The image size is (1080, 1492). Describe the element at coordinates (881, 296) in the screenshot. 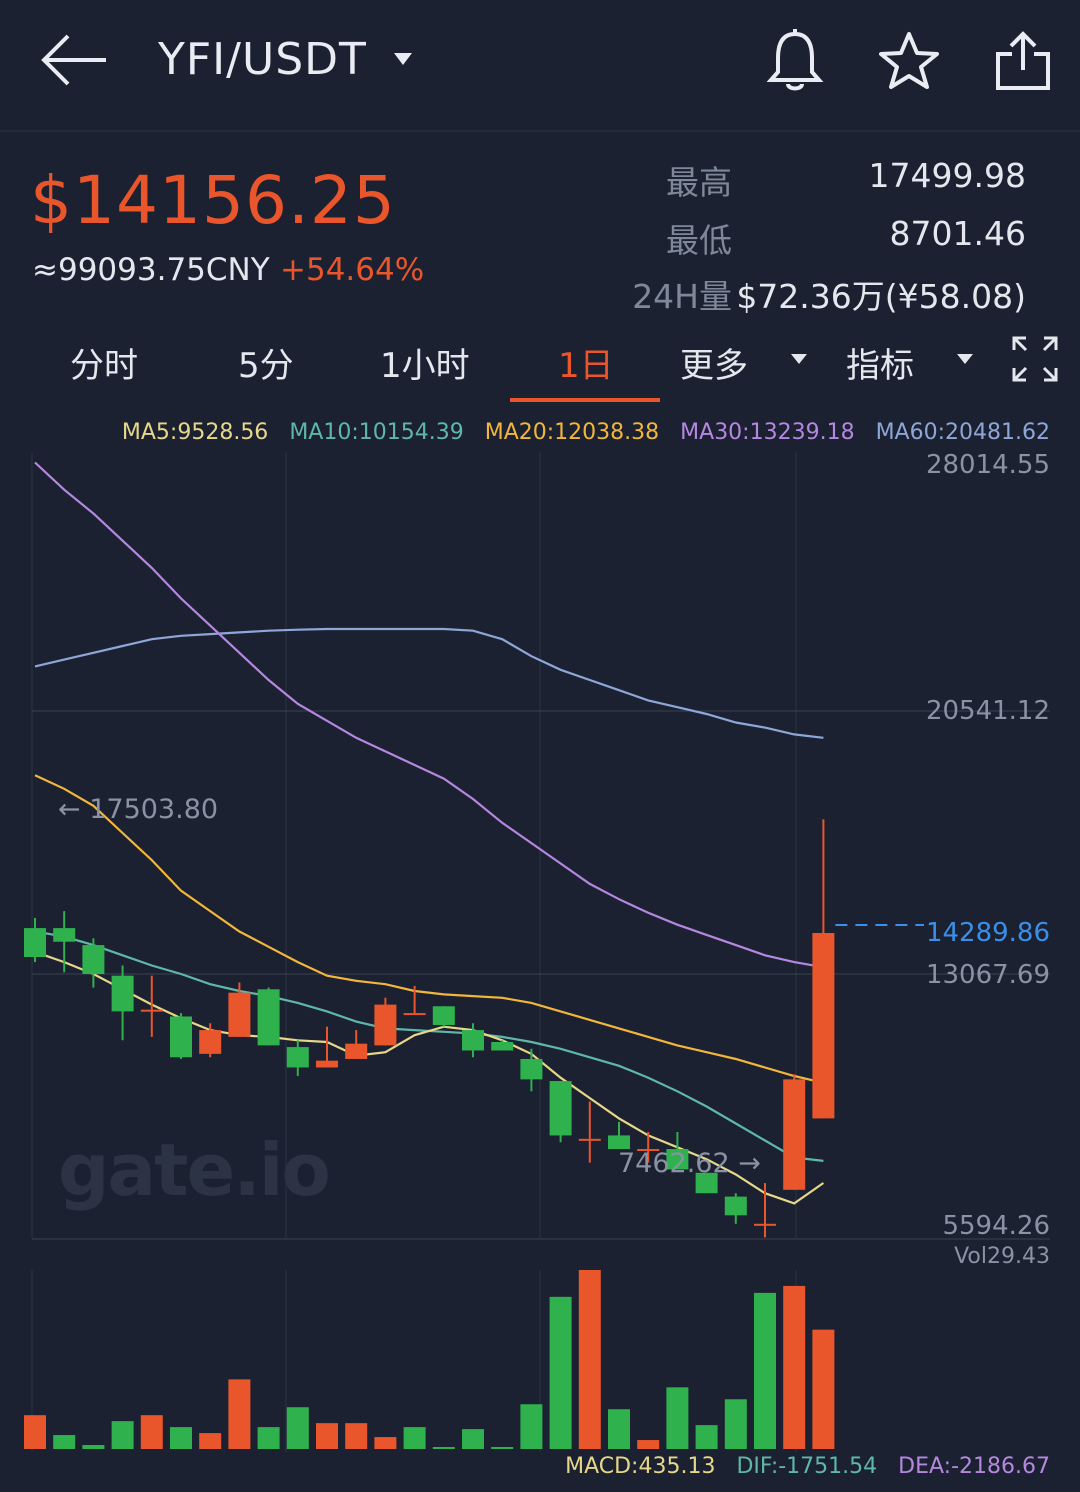

I see `volume-24h-value: $72.36万(¥58.08)` at that location.